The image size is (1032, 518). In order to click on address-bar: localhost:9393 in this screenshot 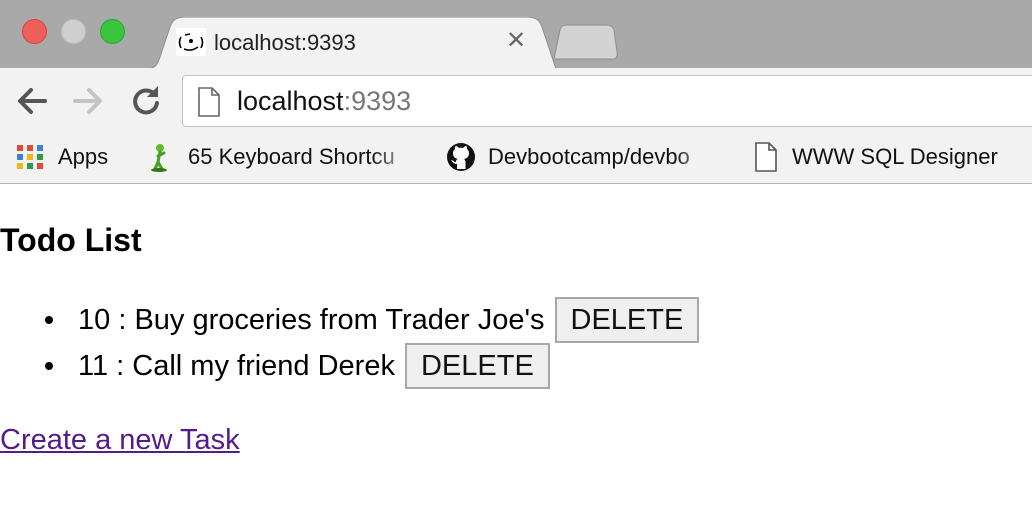, I will do `click(607, 101)`.